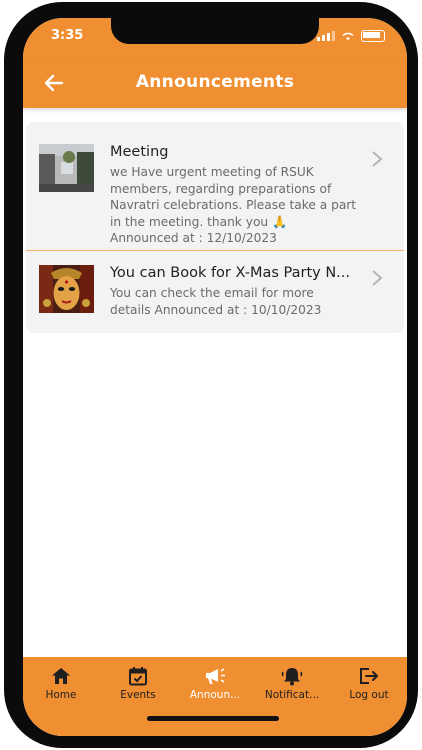  Describe the element at coordinates (61, 676) in the screenshot. I see `home-icon` at that location.